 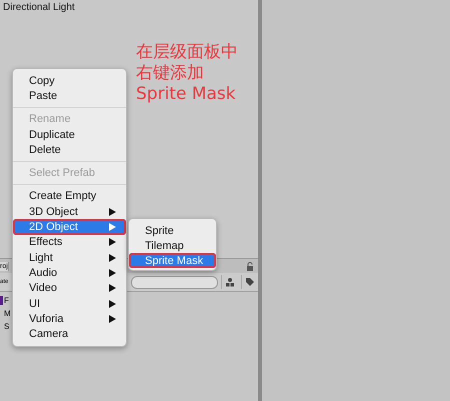 What do you see at coordinates (1, 300) in the screenshot?
I see `asset-icon` at bounding box center [1, 300].